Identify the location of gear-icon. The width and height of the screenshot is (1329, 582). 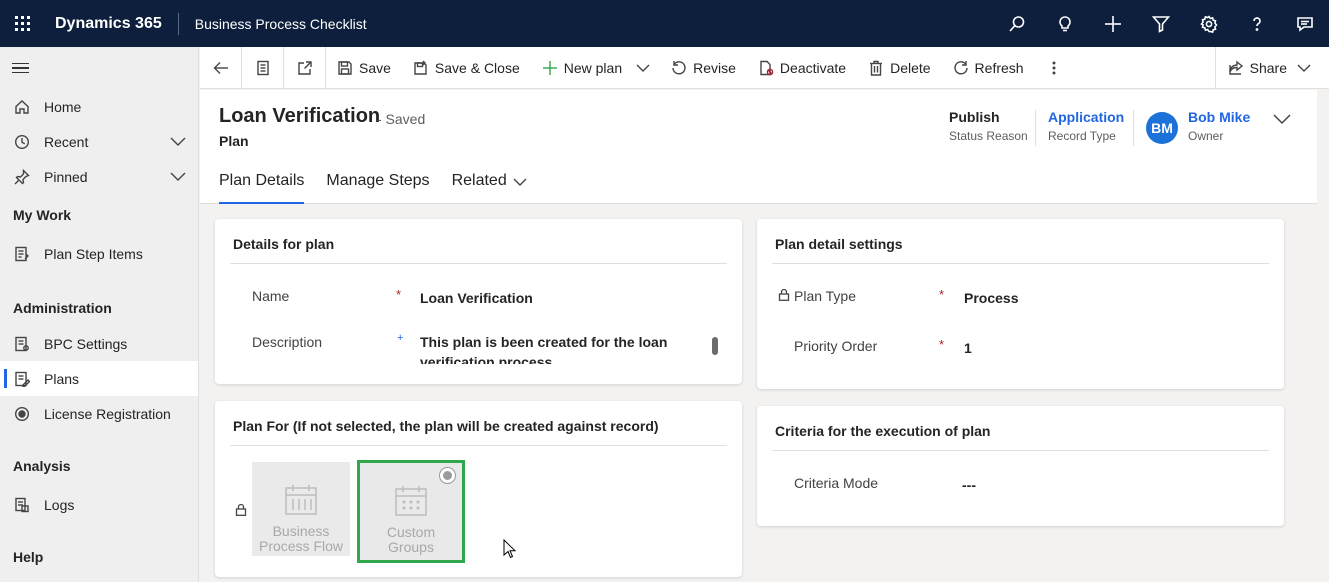
(1209, 23).